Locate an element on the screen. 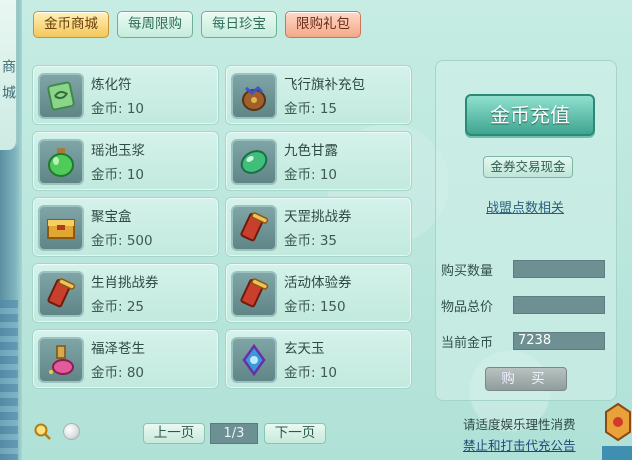 Image resolution: width=632 pixels, height=460 pixels. option-toggle is located at coordinates (71, 431).